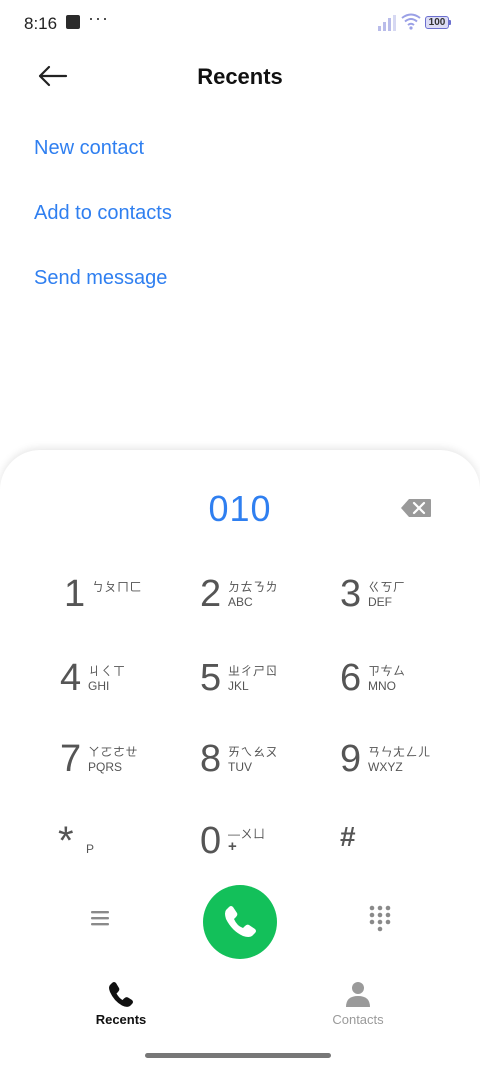 This screenshot has width=480, height=1066. What do you see at coordinates (89, 148) in the screenshot?
I see `new-contact-option: New contact` at bounding box center [89, 148].